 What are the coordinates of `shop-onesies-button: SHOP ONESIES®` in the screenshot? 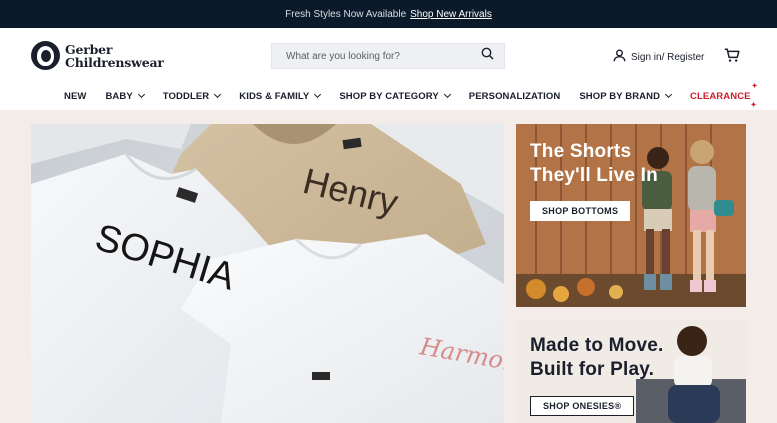 It's located at (582, 406).